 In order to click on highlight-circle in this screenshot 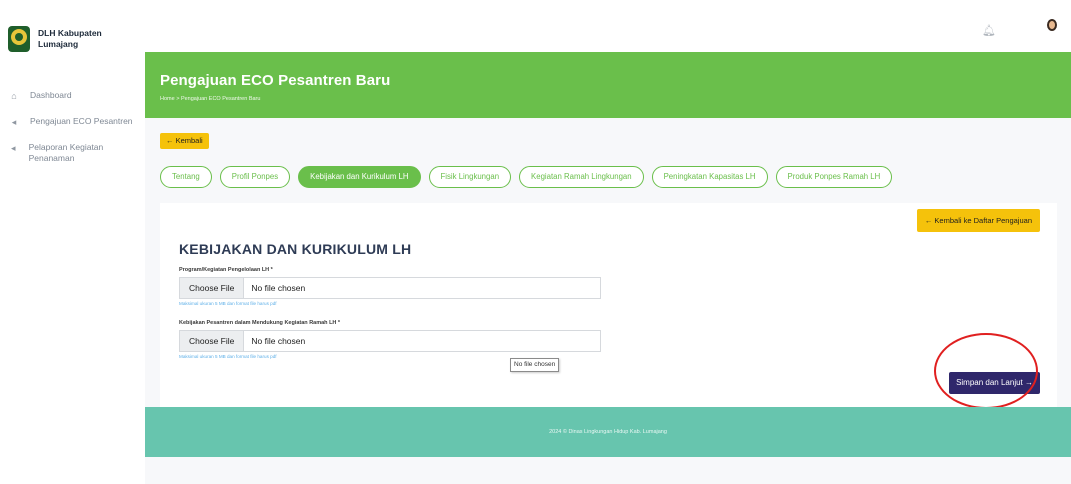, I will do `click(986, 371)`.